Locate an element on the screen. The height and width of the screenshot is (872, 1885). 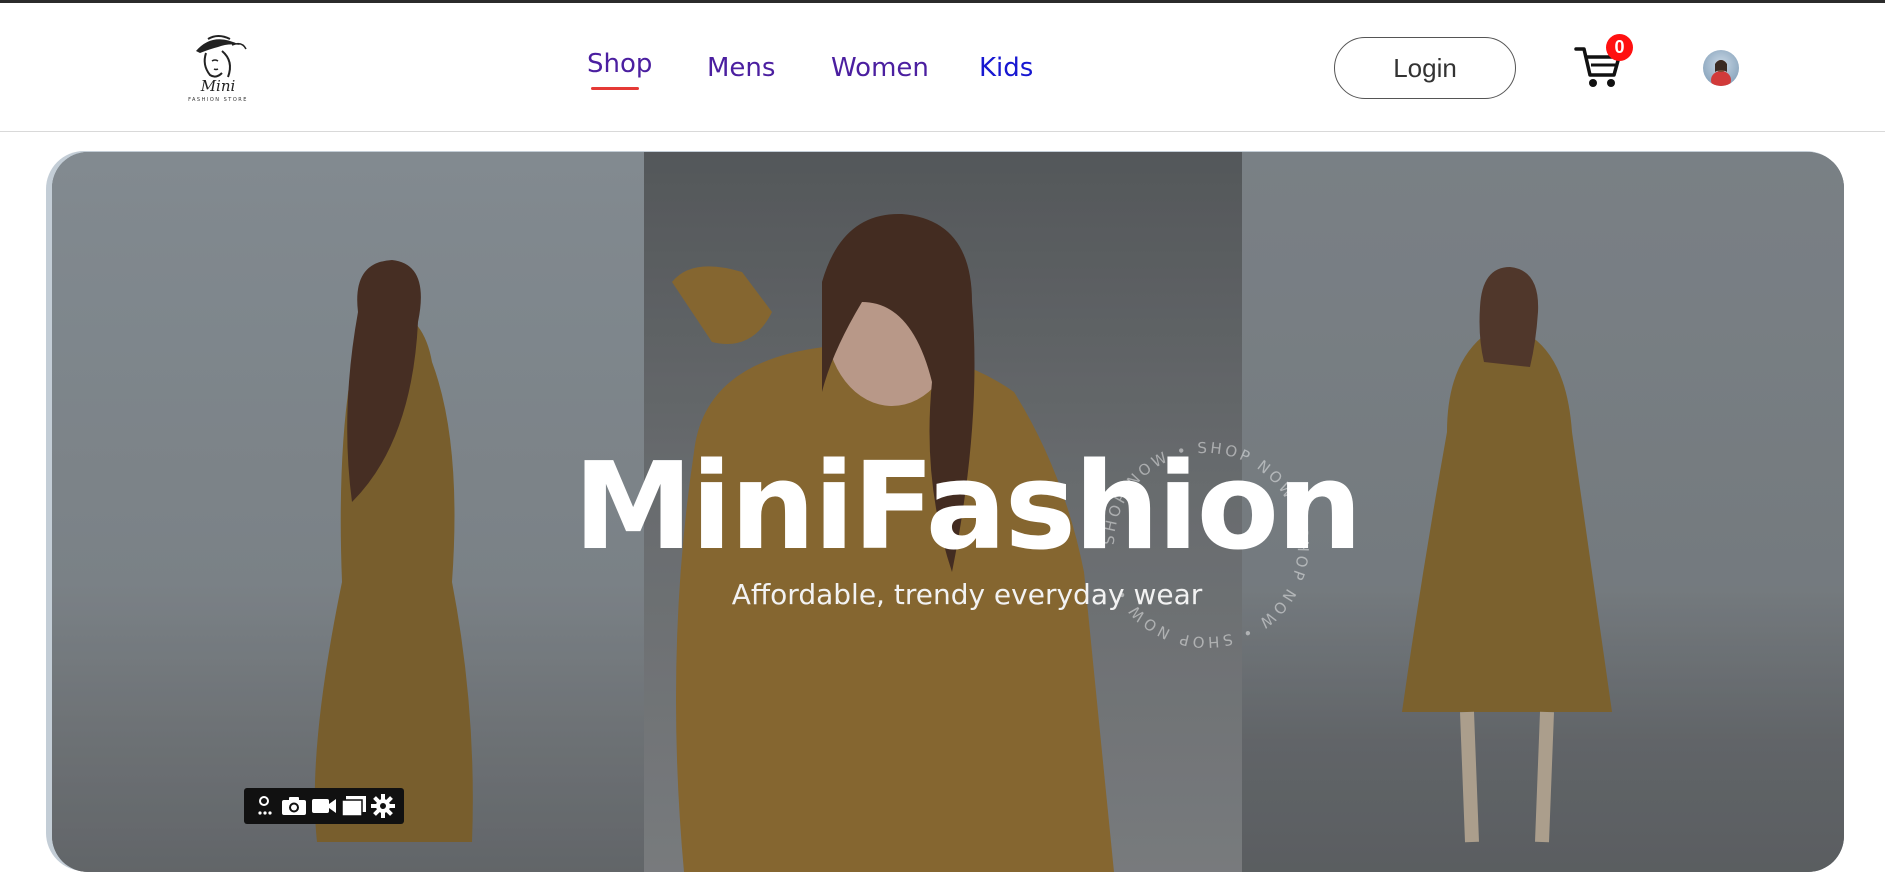
user-avatar is located at coordinates (1721, 68).